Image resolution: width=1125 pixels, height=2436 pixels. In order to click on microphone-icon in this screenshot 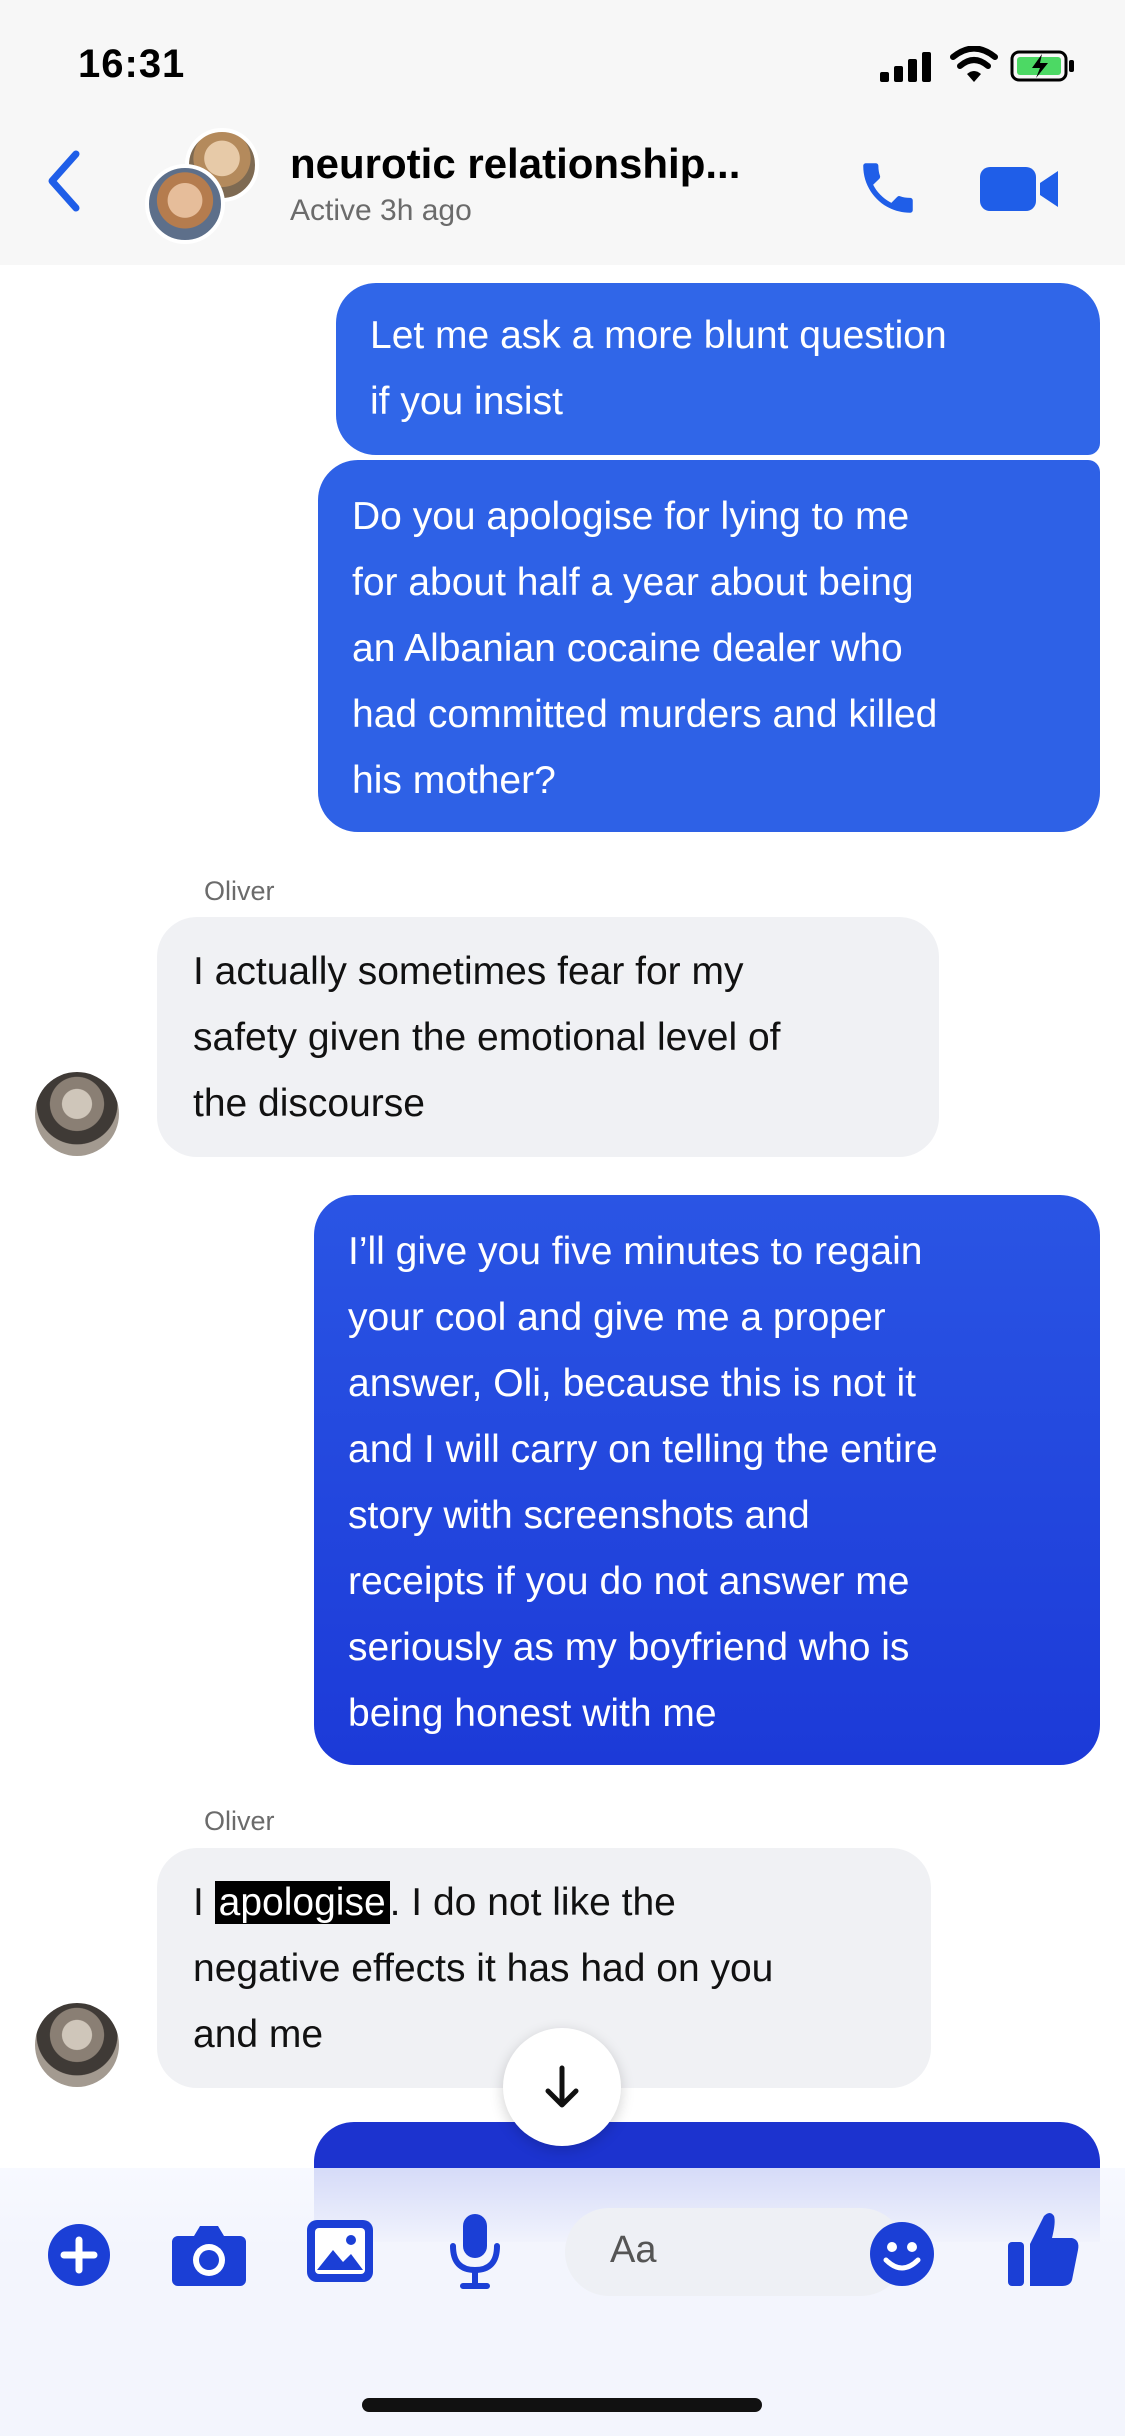, I will do `click(475, 2252)`.